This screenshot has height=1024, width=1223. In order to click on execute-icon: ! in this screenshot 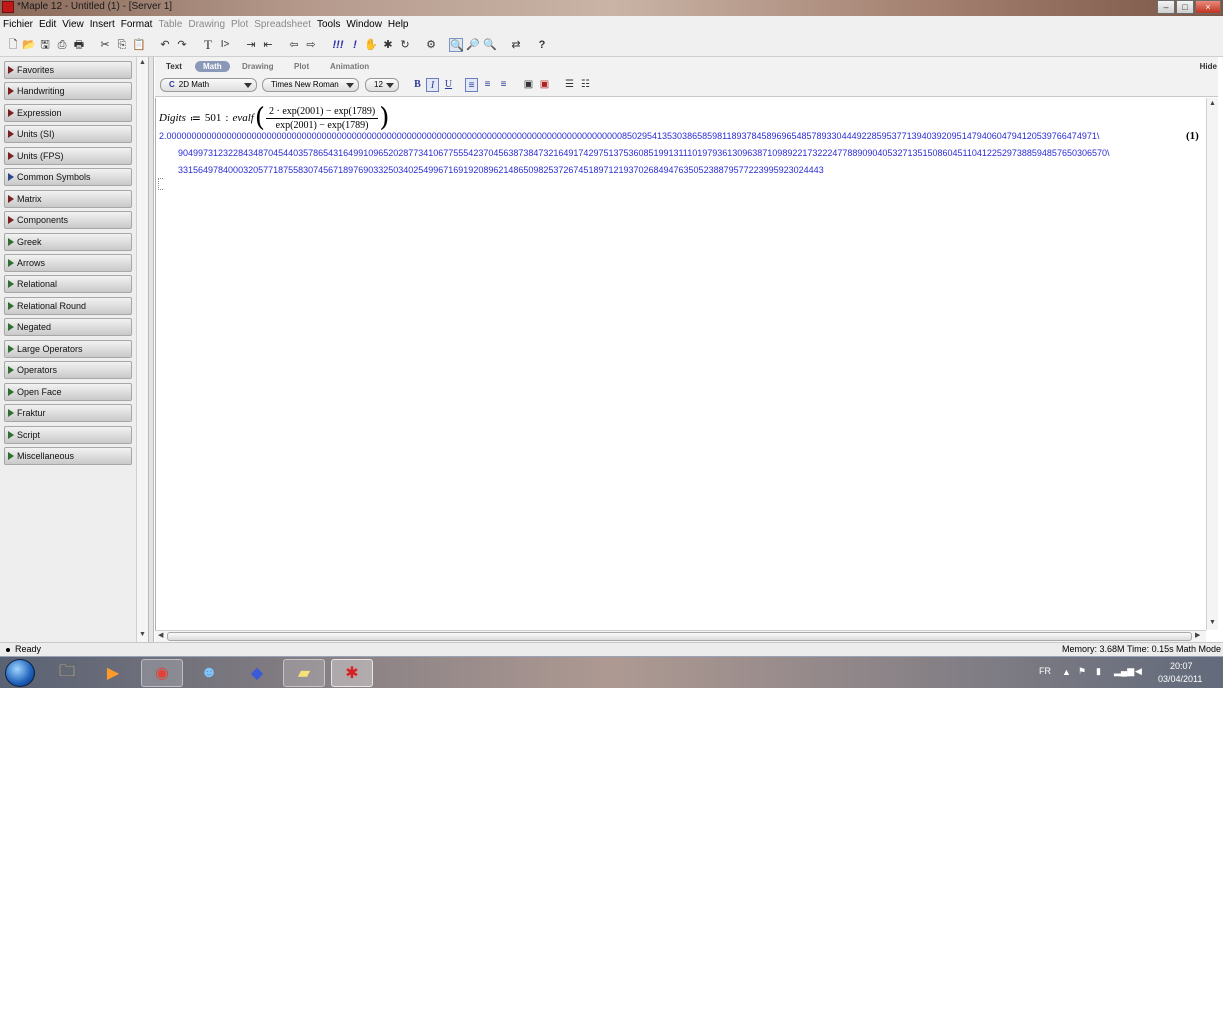, I will do `click(355, 45)`.